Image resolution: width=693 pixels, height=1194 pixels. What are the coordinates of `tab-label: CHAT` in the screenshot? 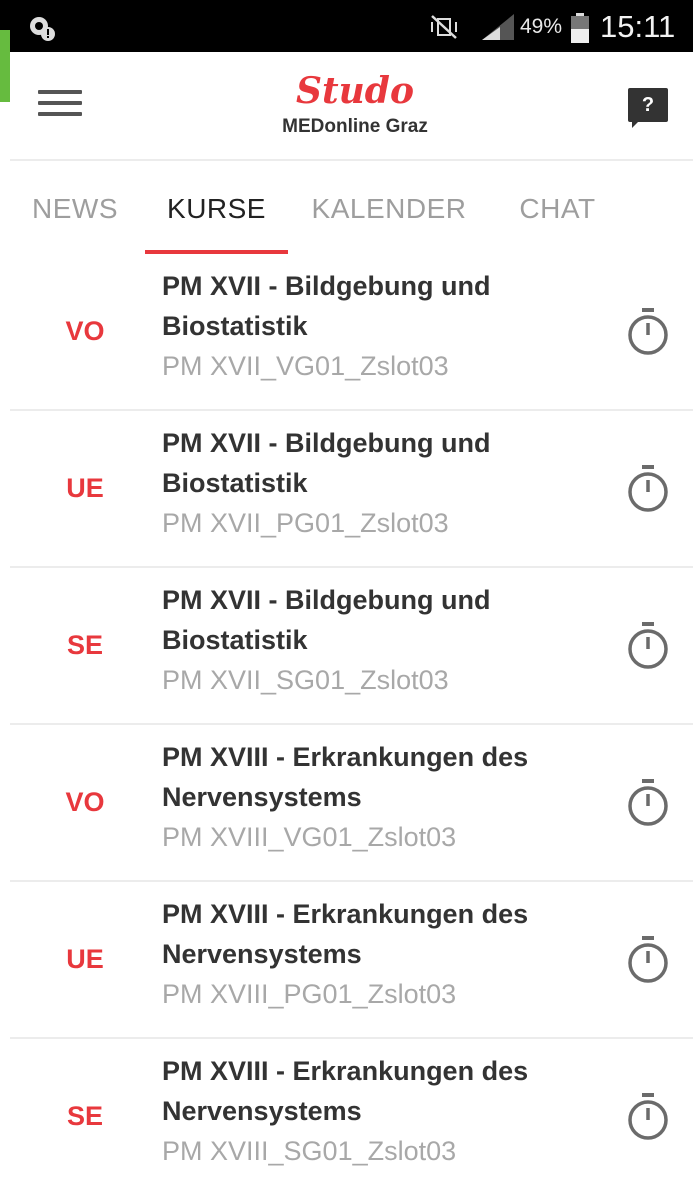 It's located at (557, 208).